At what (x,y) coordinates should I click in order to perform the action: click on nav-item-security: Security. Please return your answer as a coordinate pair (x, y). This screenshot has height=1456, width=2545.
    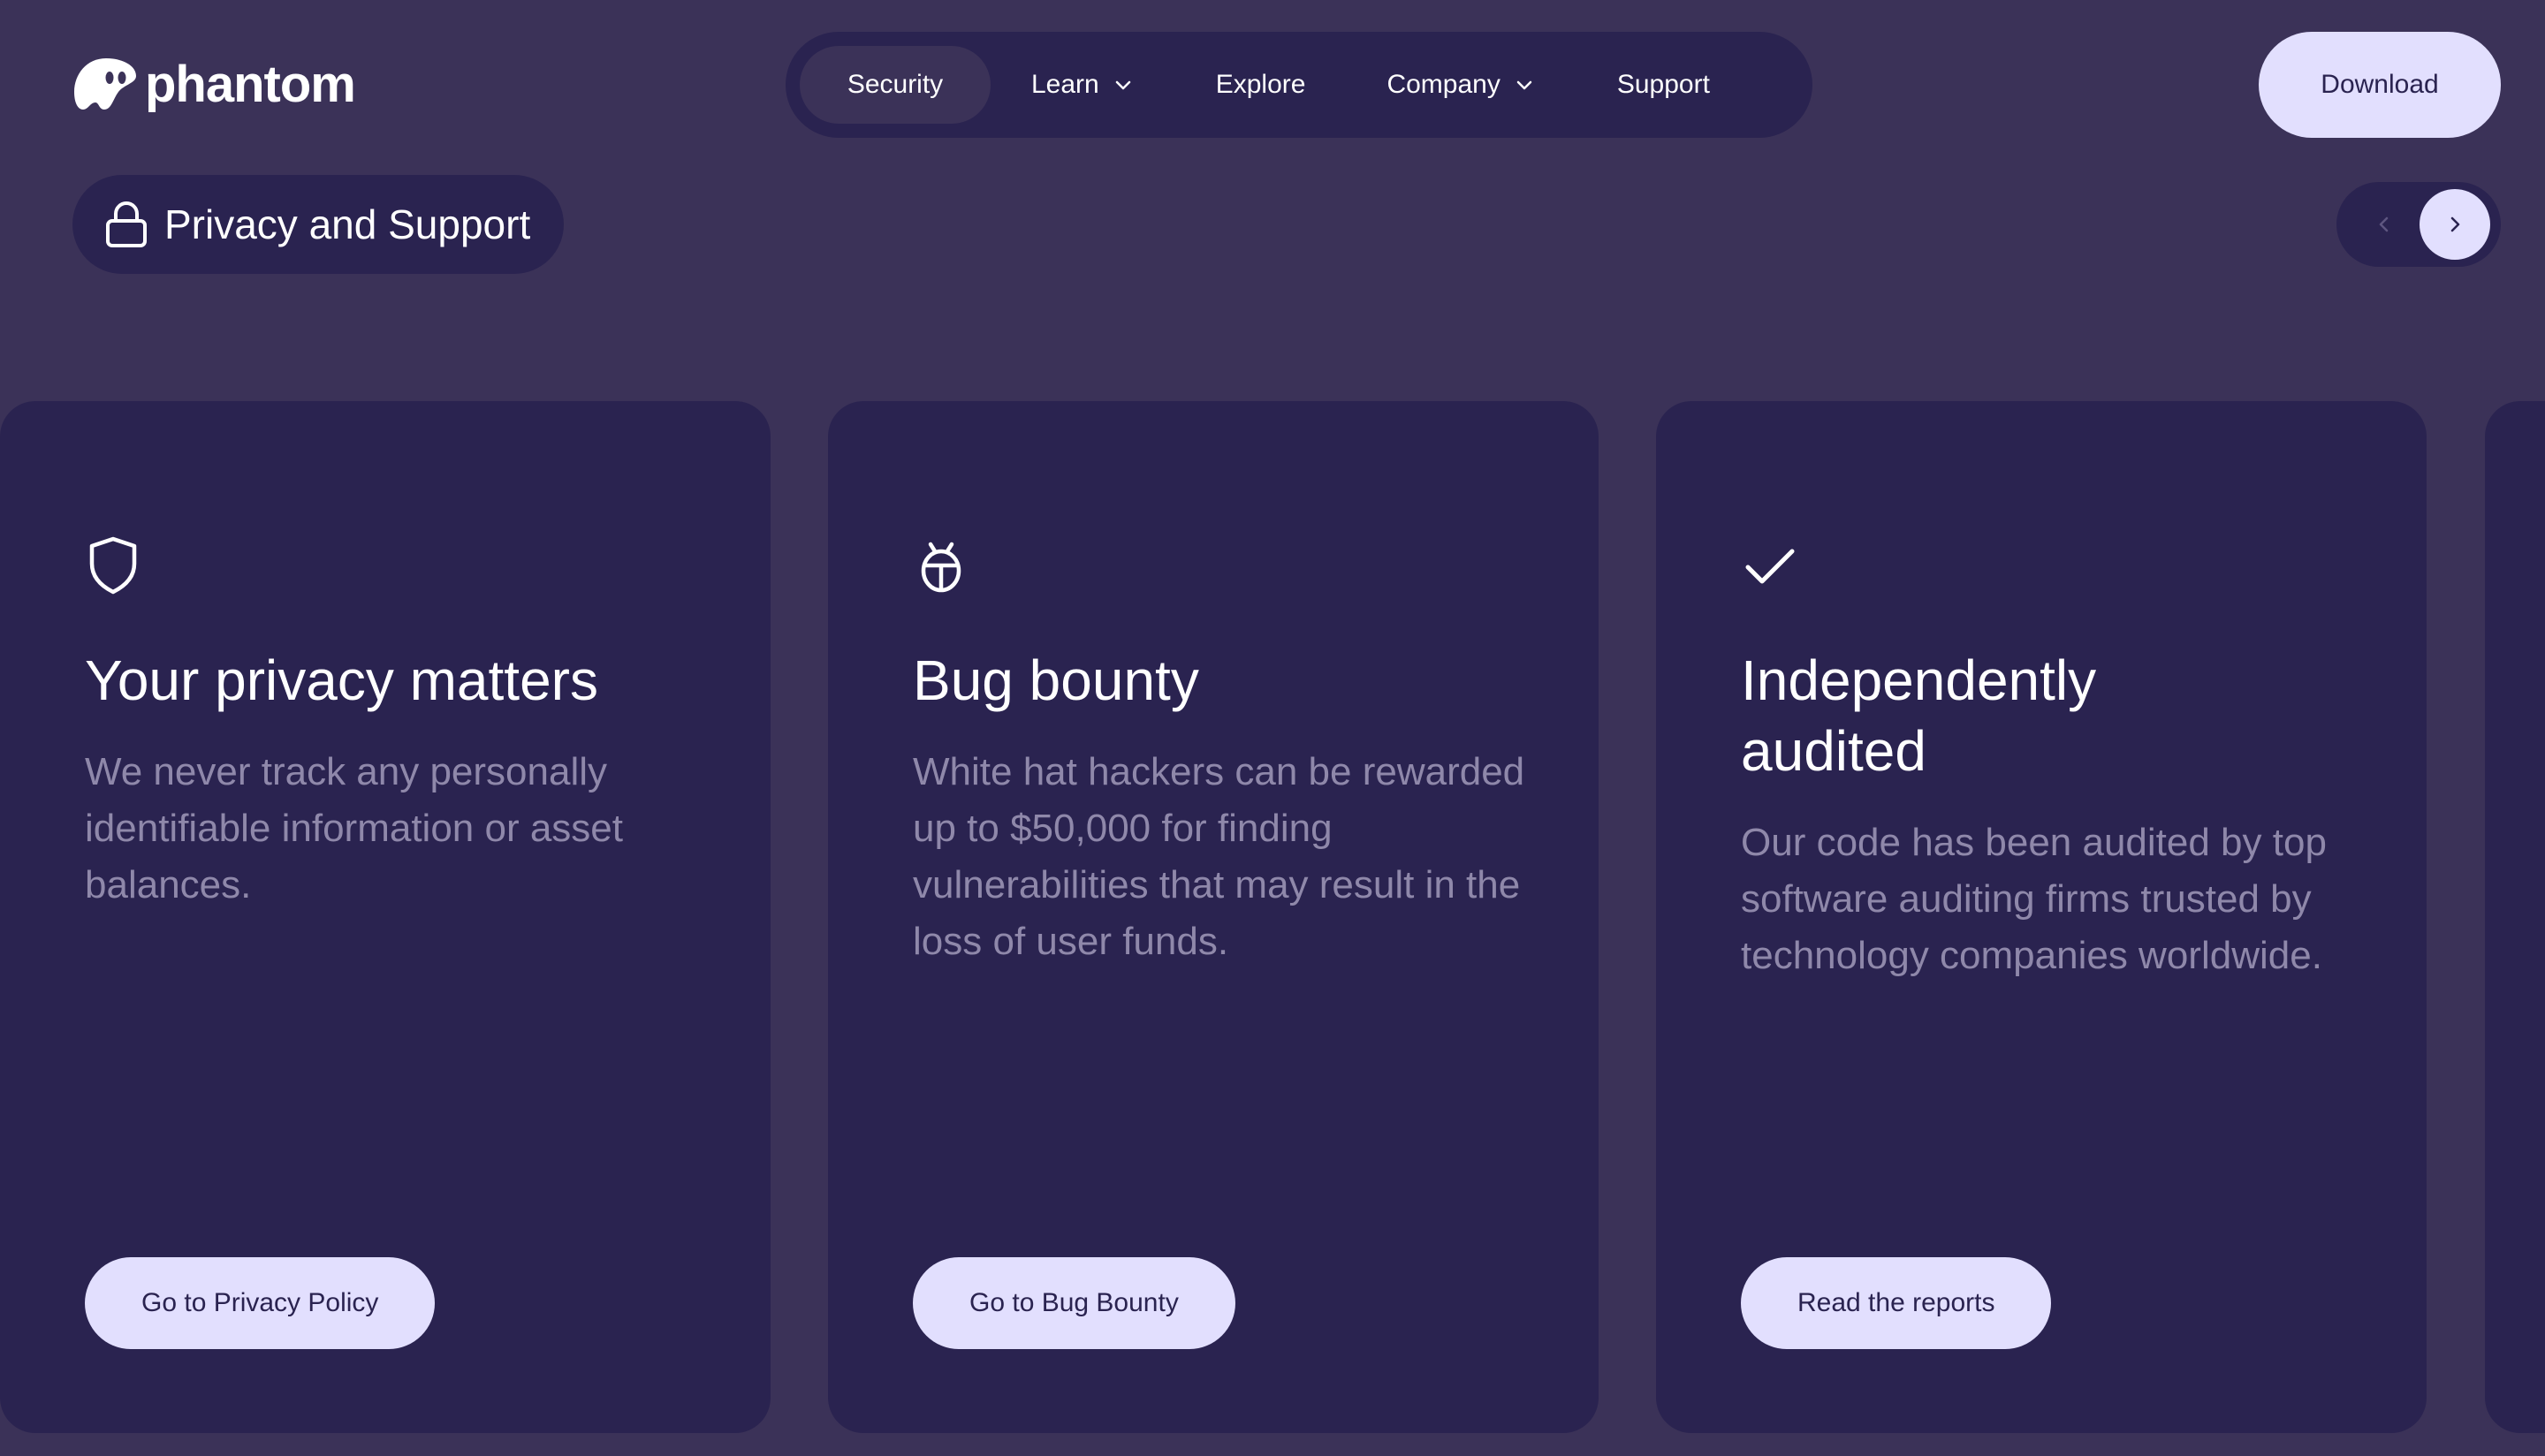
    Looking at the image, I should click on (895, 85).